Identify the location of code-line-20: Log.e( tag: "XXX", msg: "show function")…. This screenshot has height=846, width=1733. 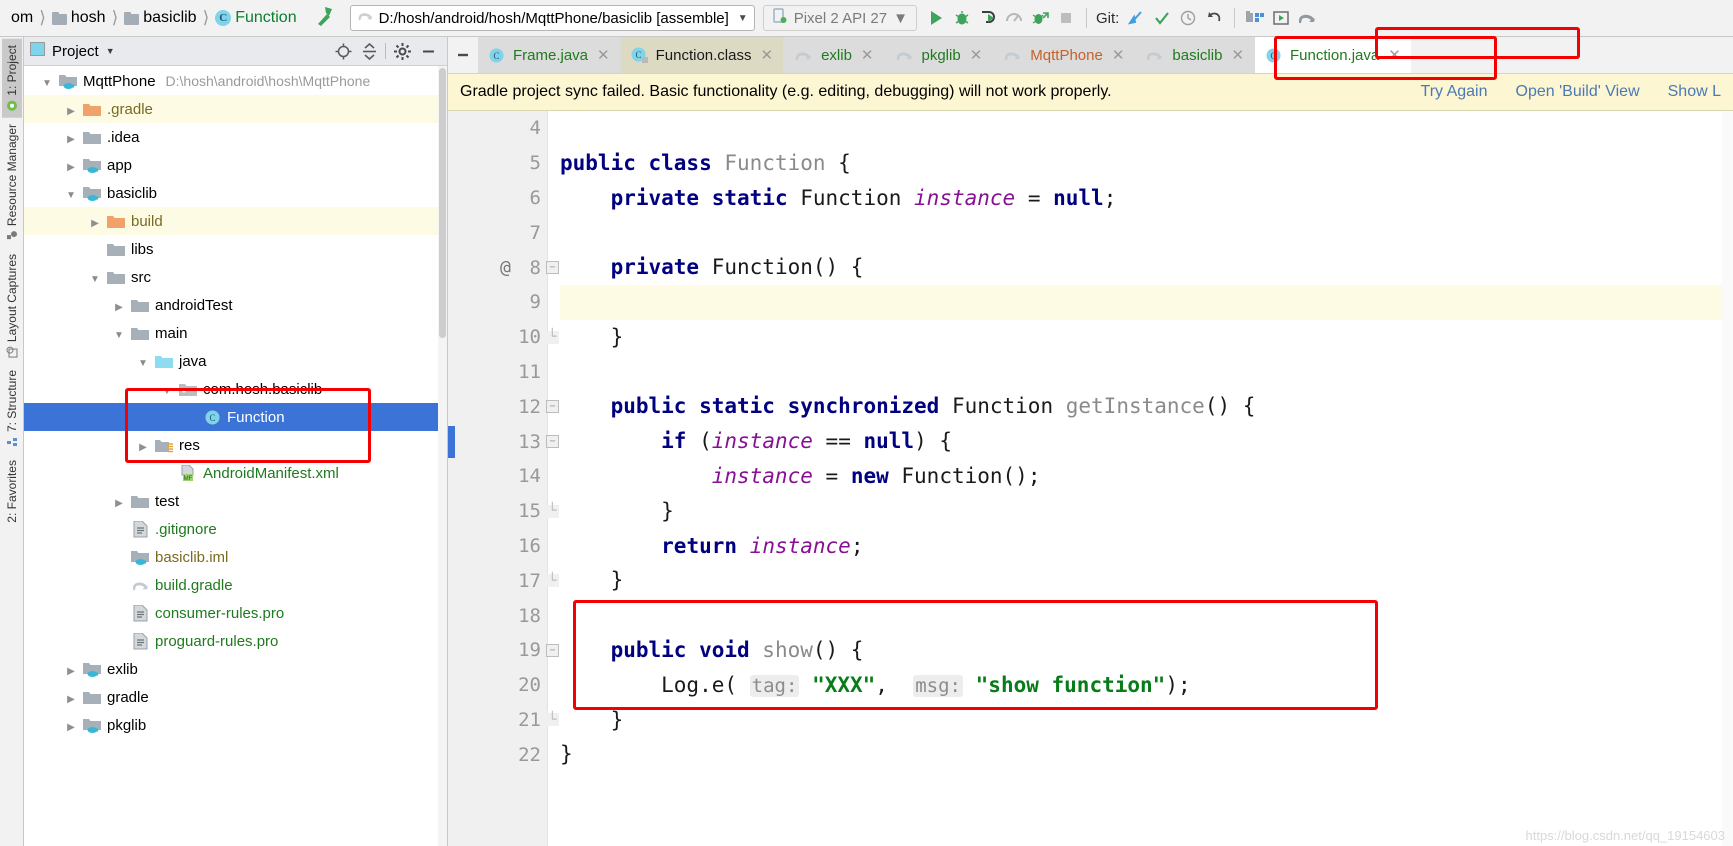
(1146, 685).